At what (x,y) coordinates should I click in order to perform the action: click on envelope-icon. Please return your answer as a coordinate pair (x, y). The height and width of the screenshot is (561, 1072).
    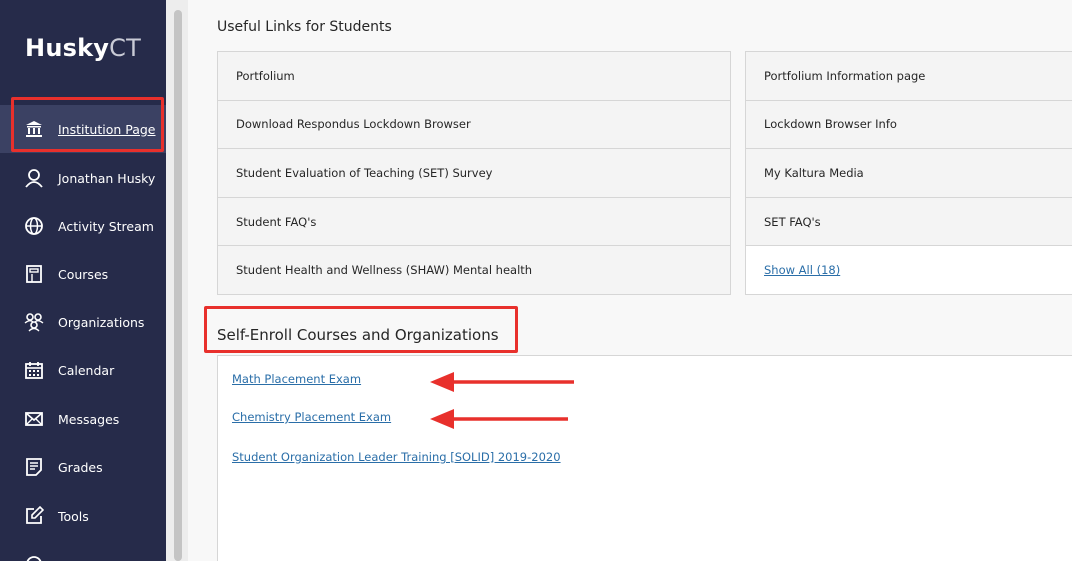
    Looking at the image, I should click on (34, 419).